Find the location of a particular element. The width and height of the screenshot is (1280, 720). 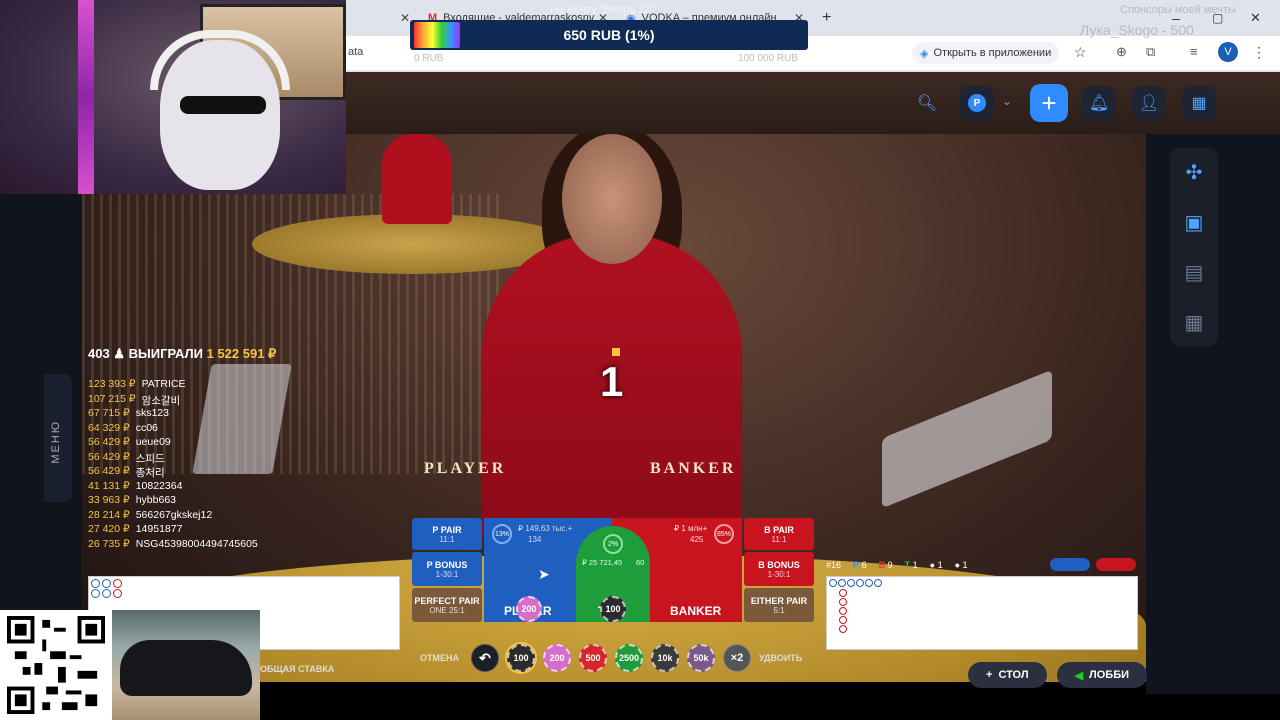

p-bonus-odds: 1-30:1 is located at coordinates (447, 574).